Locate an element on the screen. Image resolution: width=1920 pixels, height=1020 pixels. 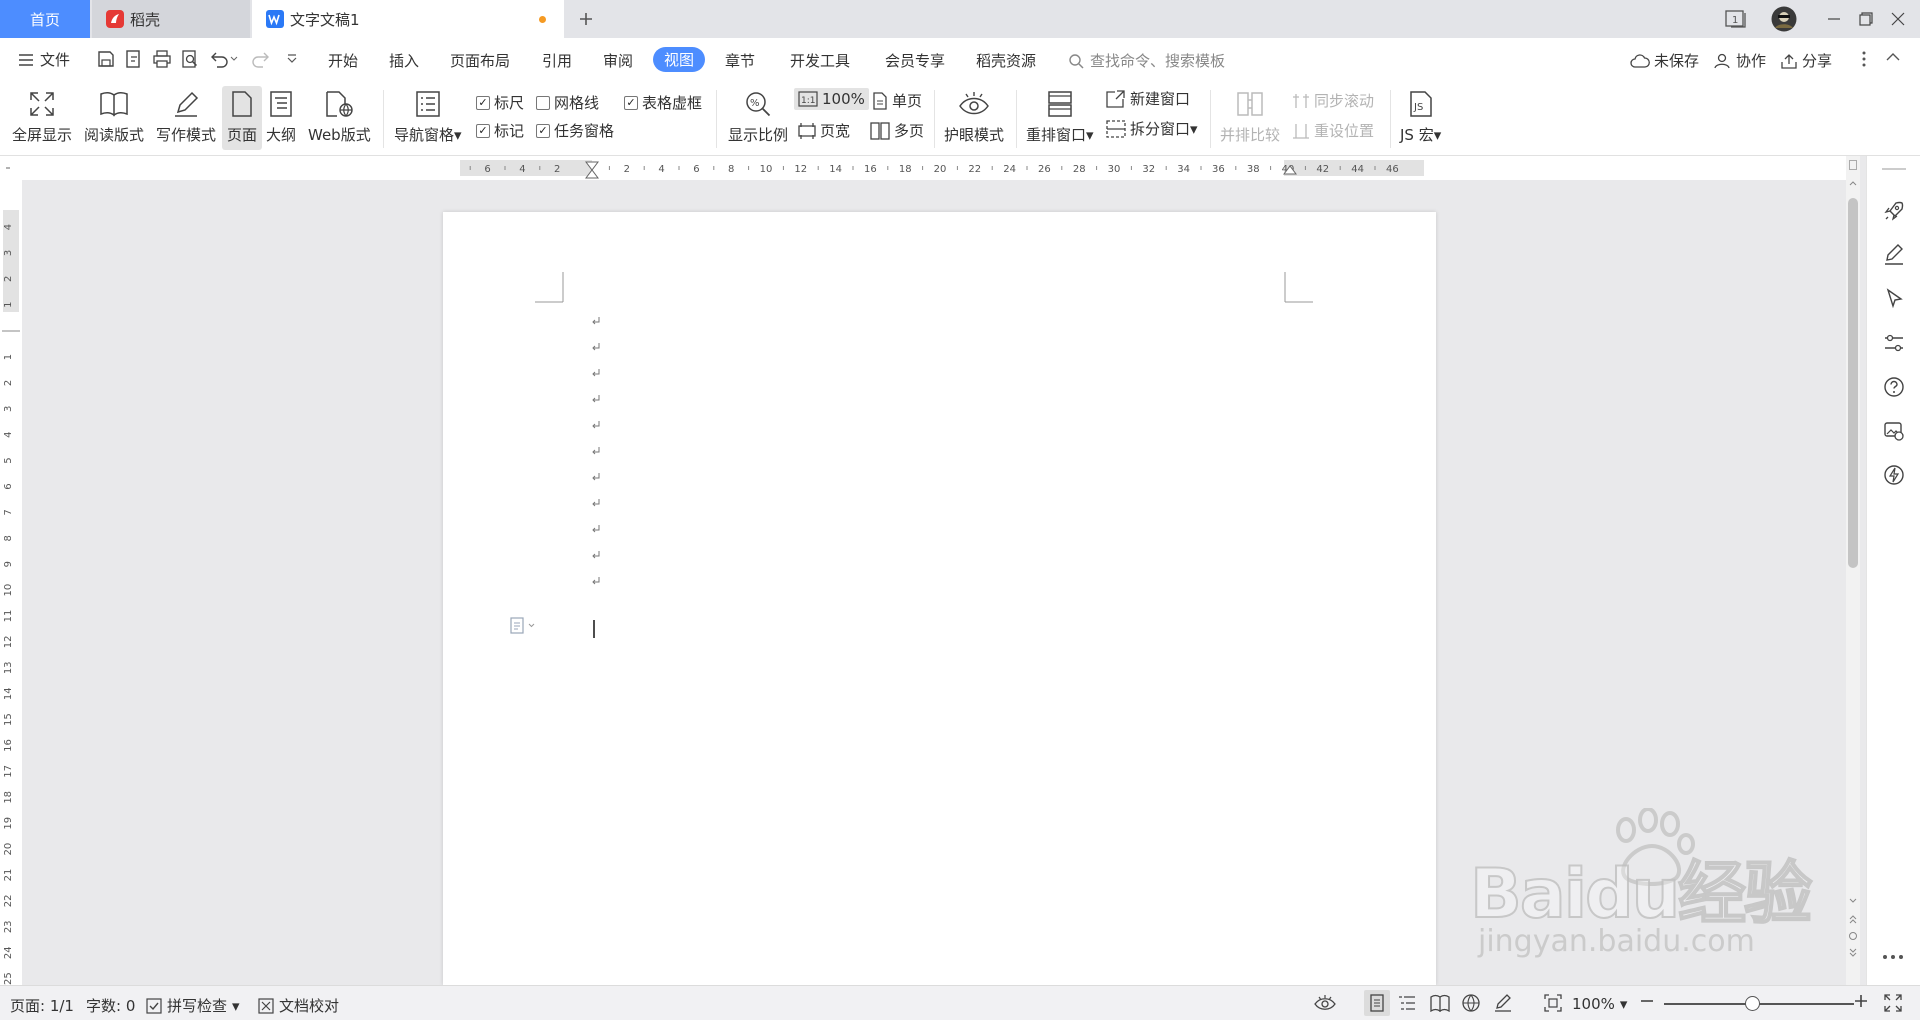
collaborate-button: 协作 is located at coordinates (1740, 60).